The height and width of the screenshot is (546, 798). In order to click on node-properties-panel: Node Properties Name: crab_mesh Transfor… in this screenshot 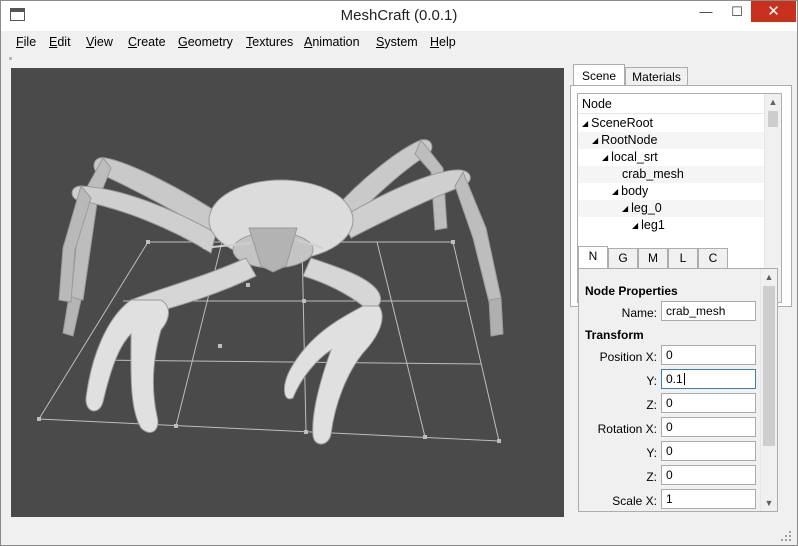, I will do `click(678, 390)`.